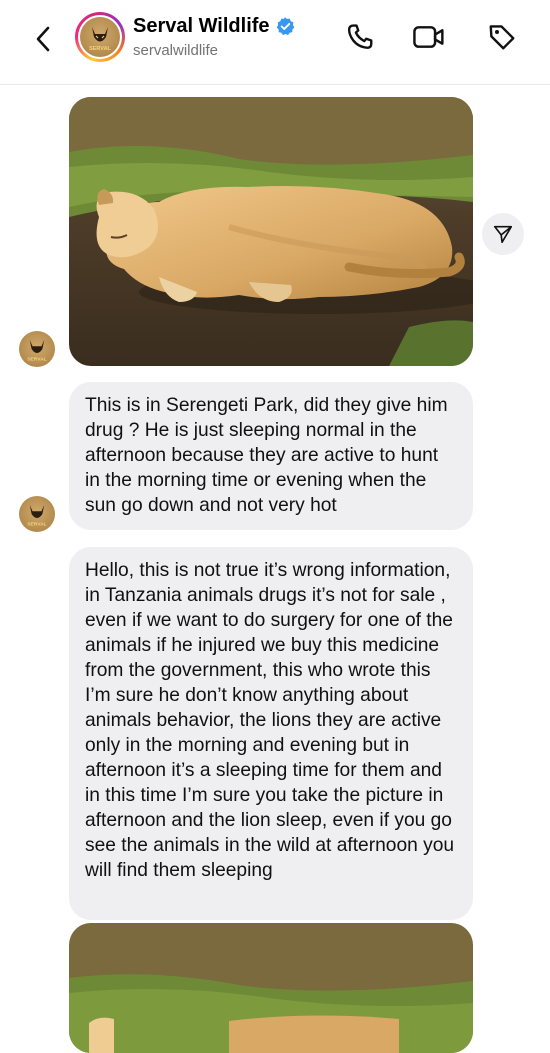  I want to click on video-camera-icon, so click(428, 37).